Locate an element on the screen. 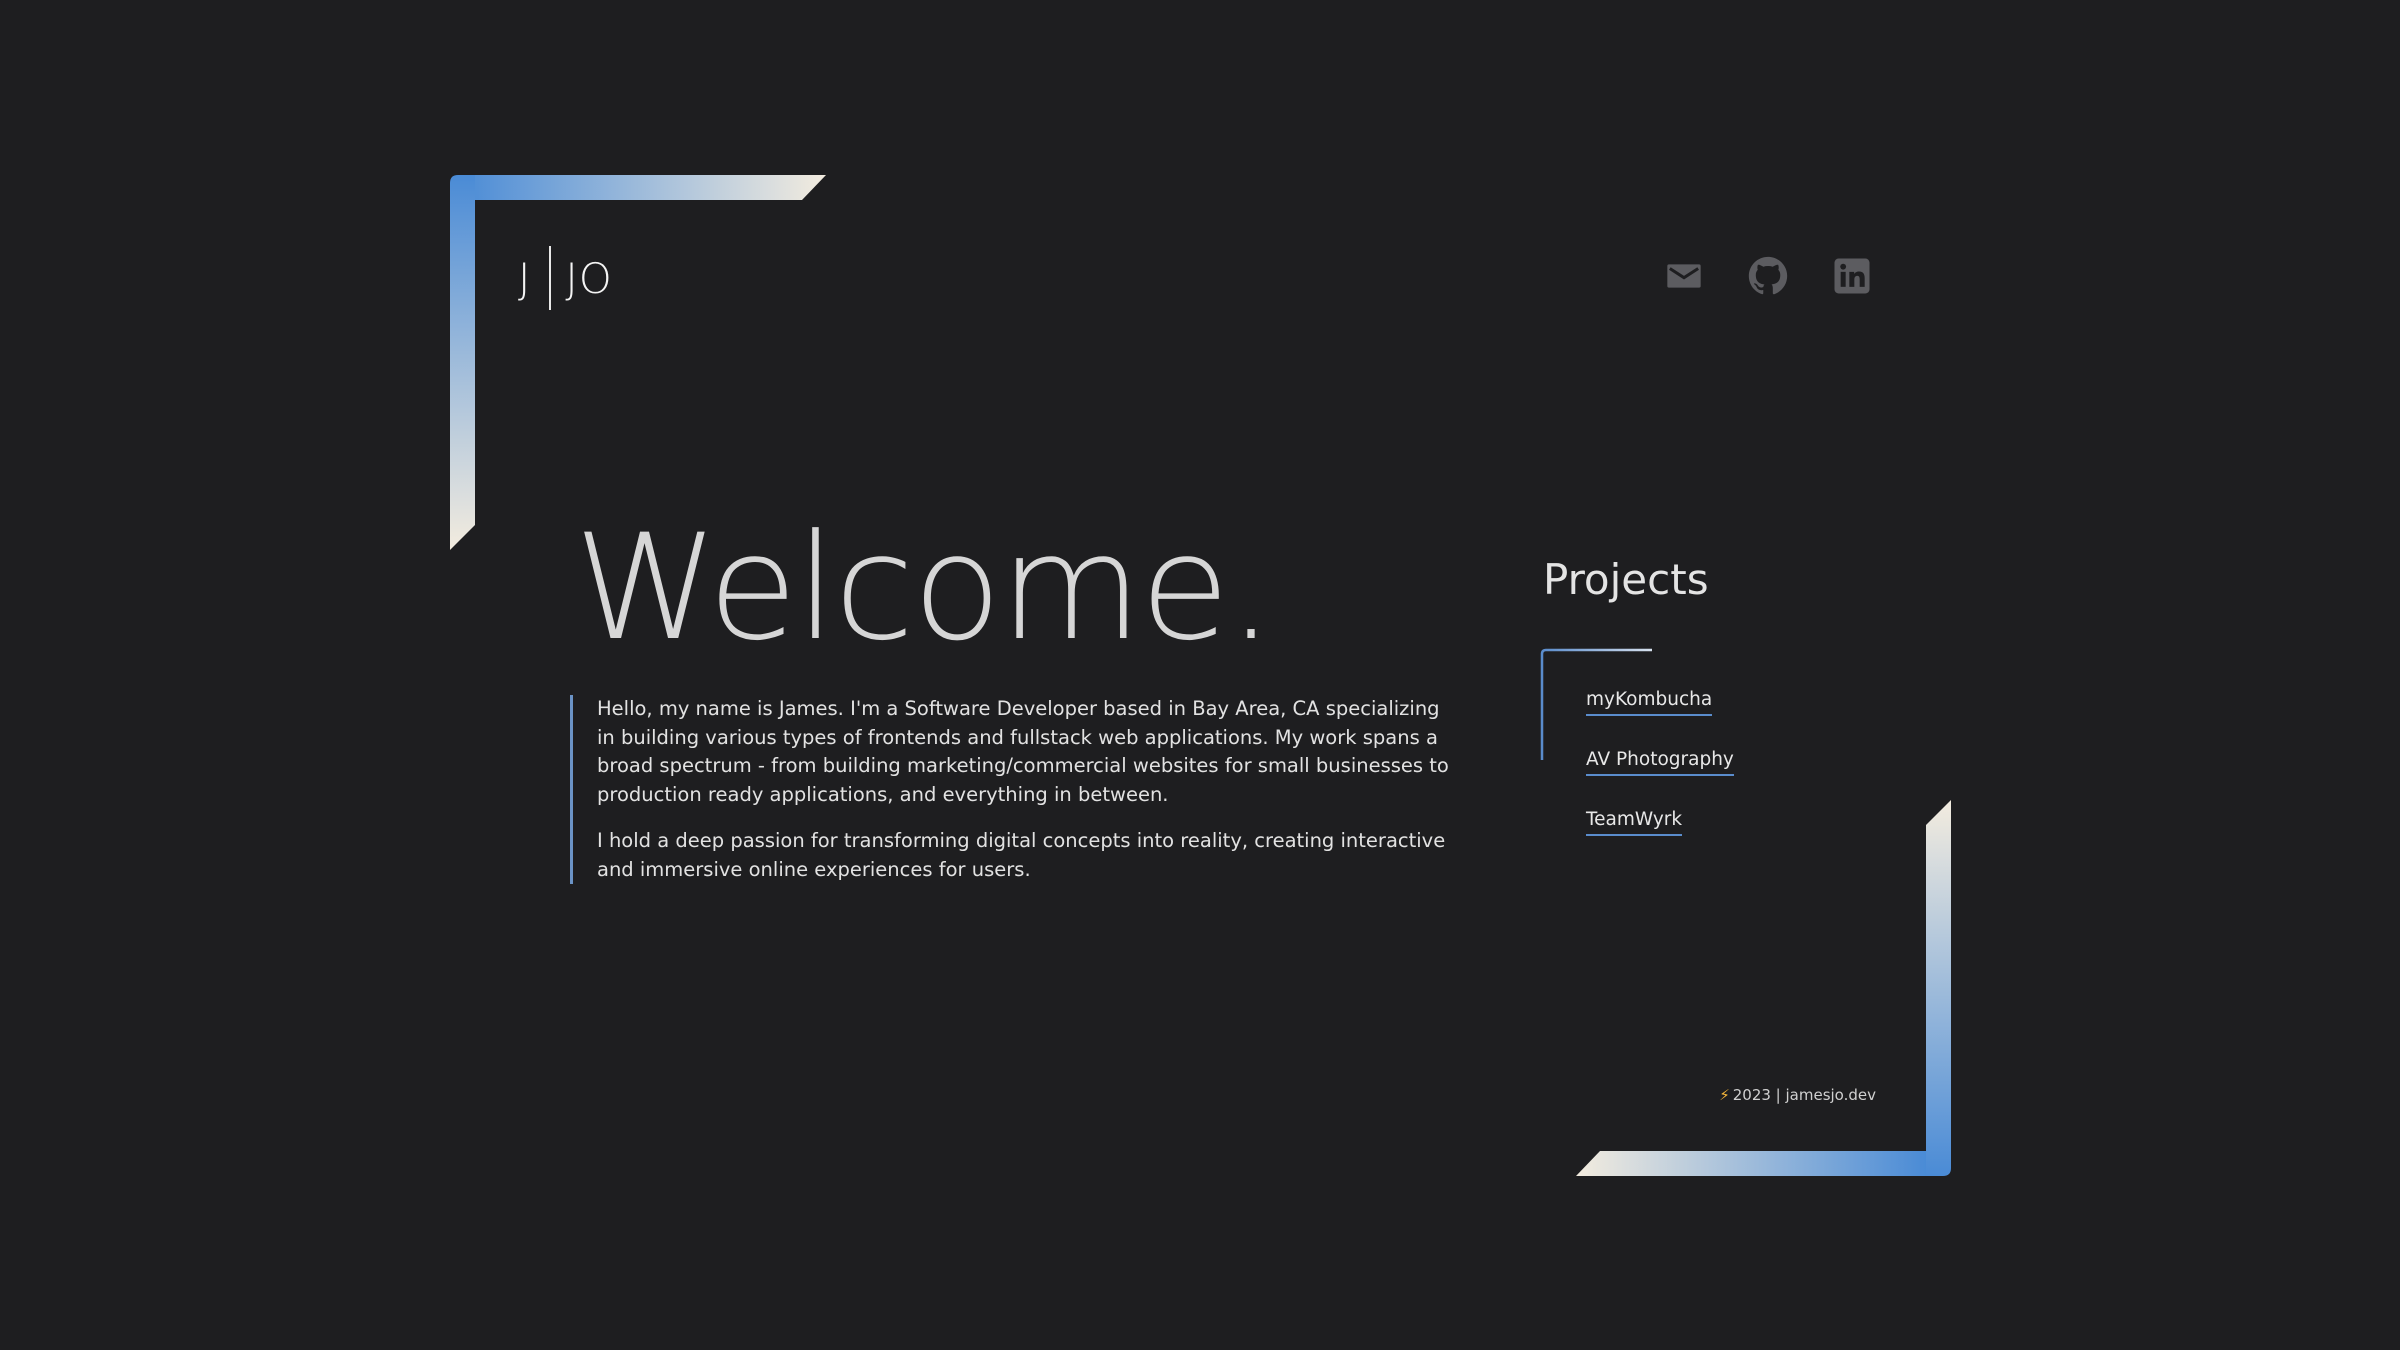 Image resolution: width=2400 pixels, height=1350 pixels. email-link is located at coordinates (1684, 276).